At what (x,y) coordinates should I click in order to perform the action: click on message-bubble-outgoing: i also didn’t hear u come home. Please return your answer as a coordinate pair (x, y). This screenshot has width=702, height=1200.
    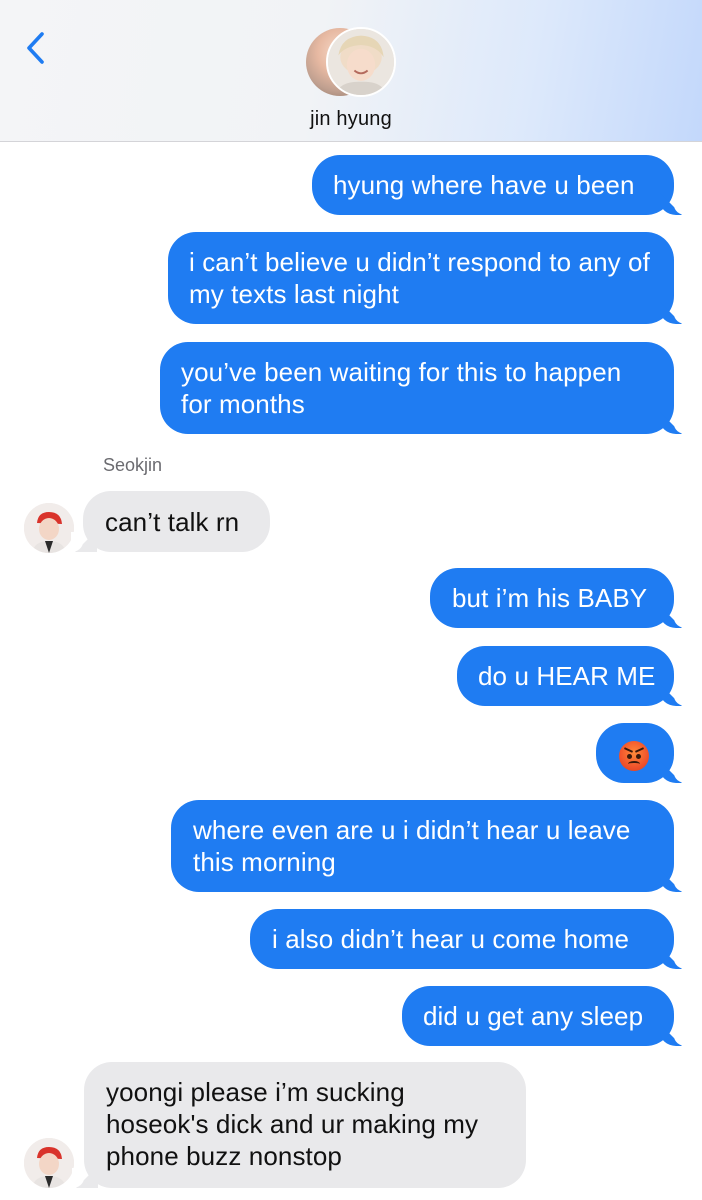
    Looking at the image, I should click on (468, 939).